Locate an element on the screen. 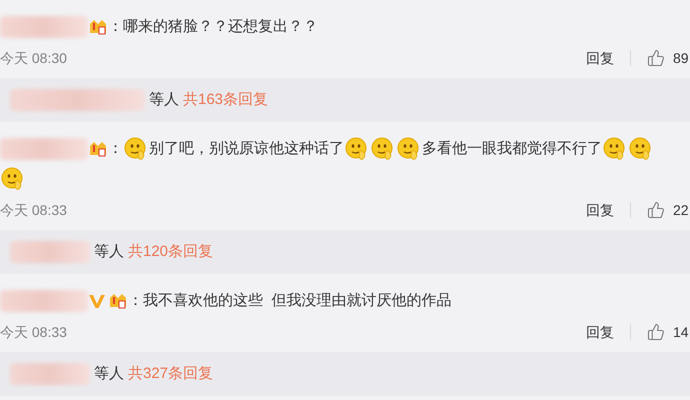  comment-text: ： is located at coordinates (115, 149).